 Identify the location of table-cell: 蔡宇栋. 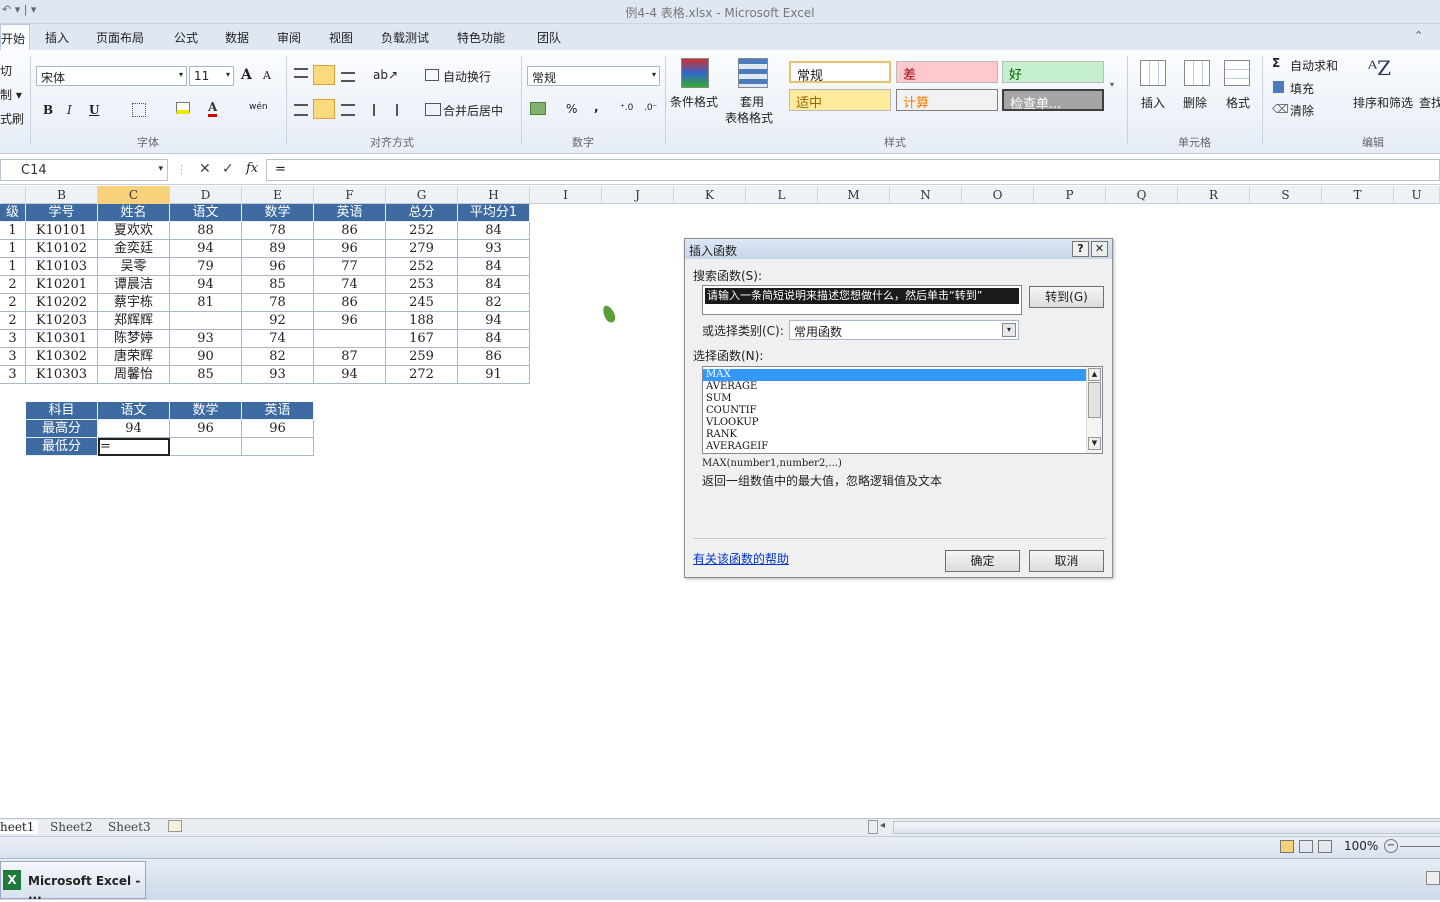
(134, 303).